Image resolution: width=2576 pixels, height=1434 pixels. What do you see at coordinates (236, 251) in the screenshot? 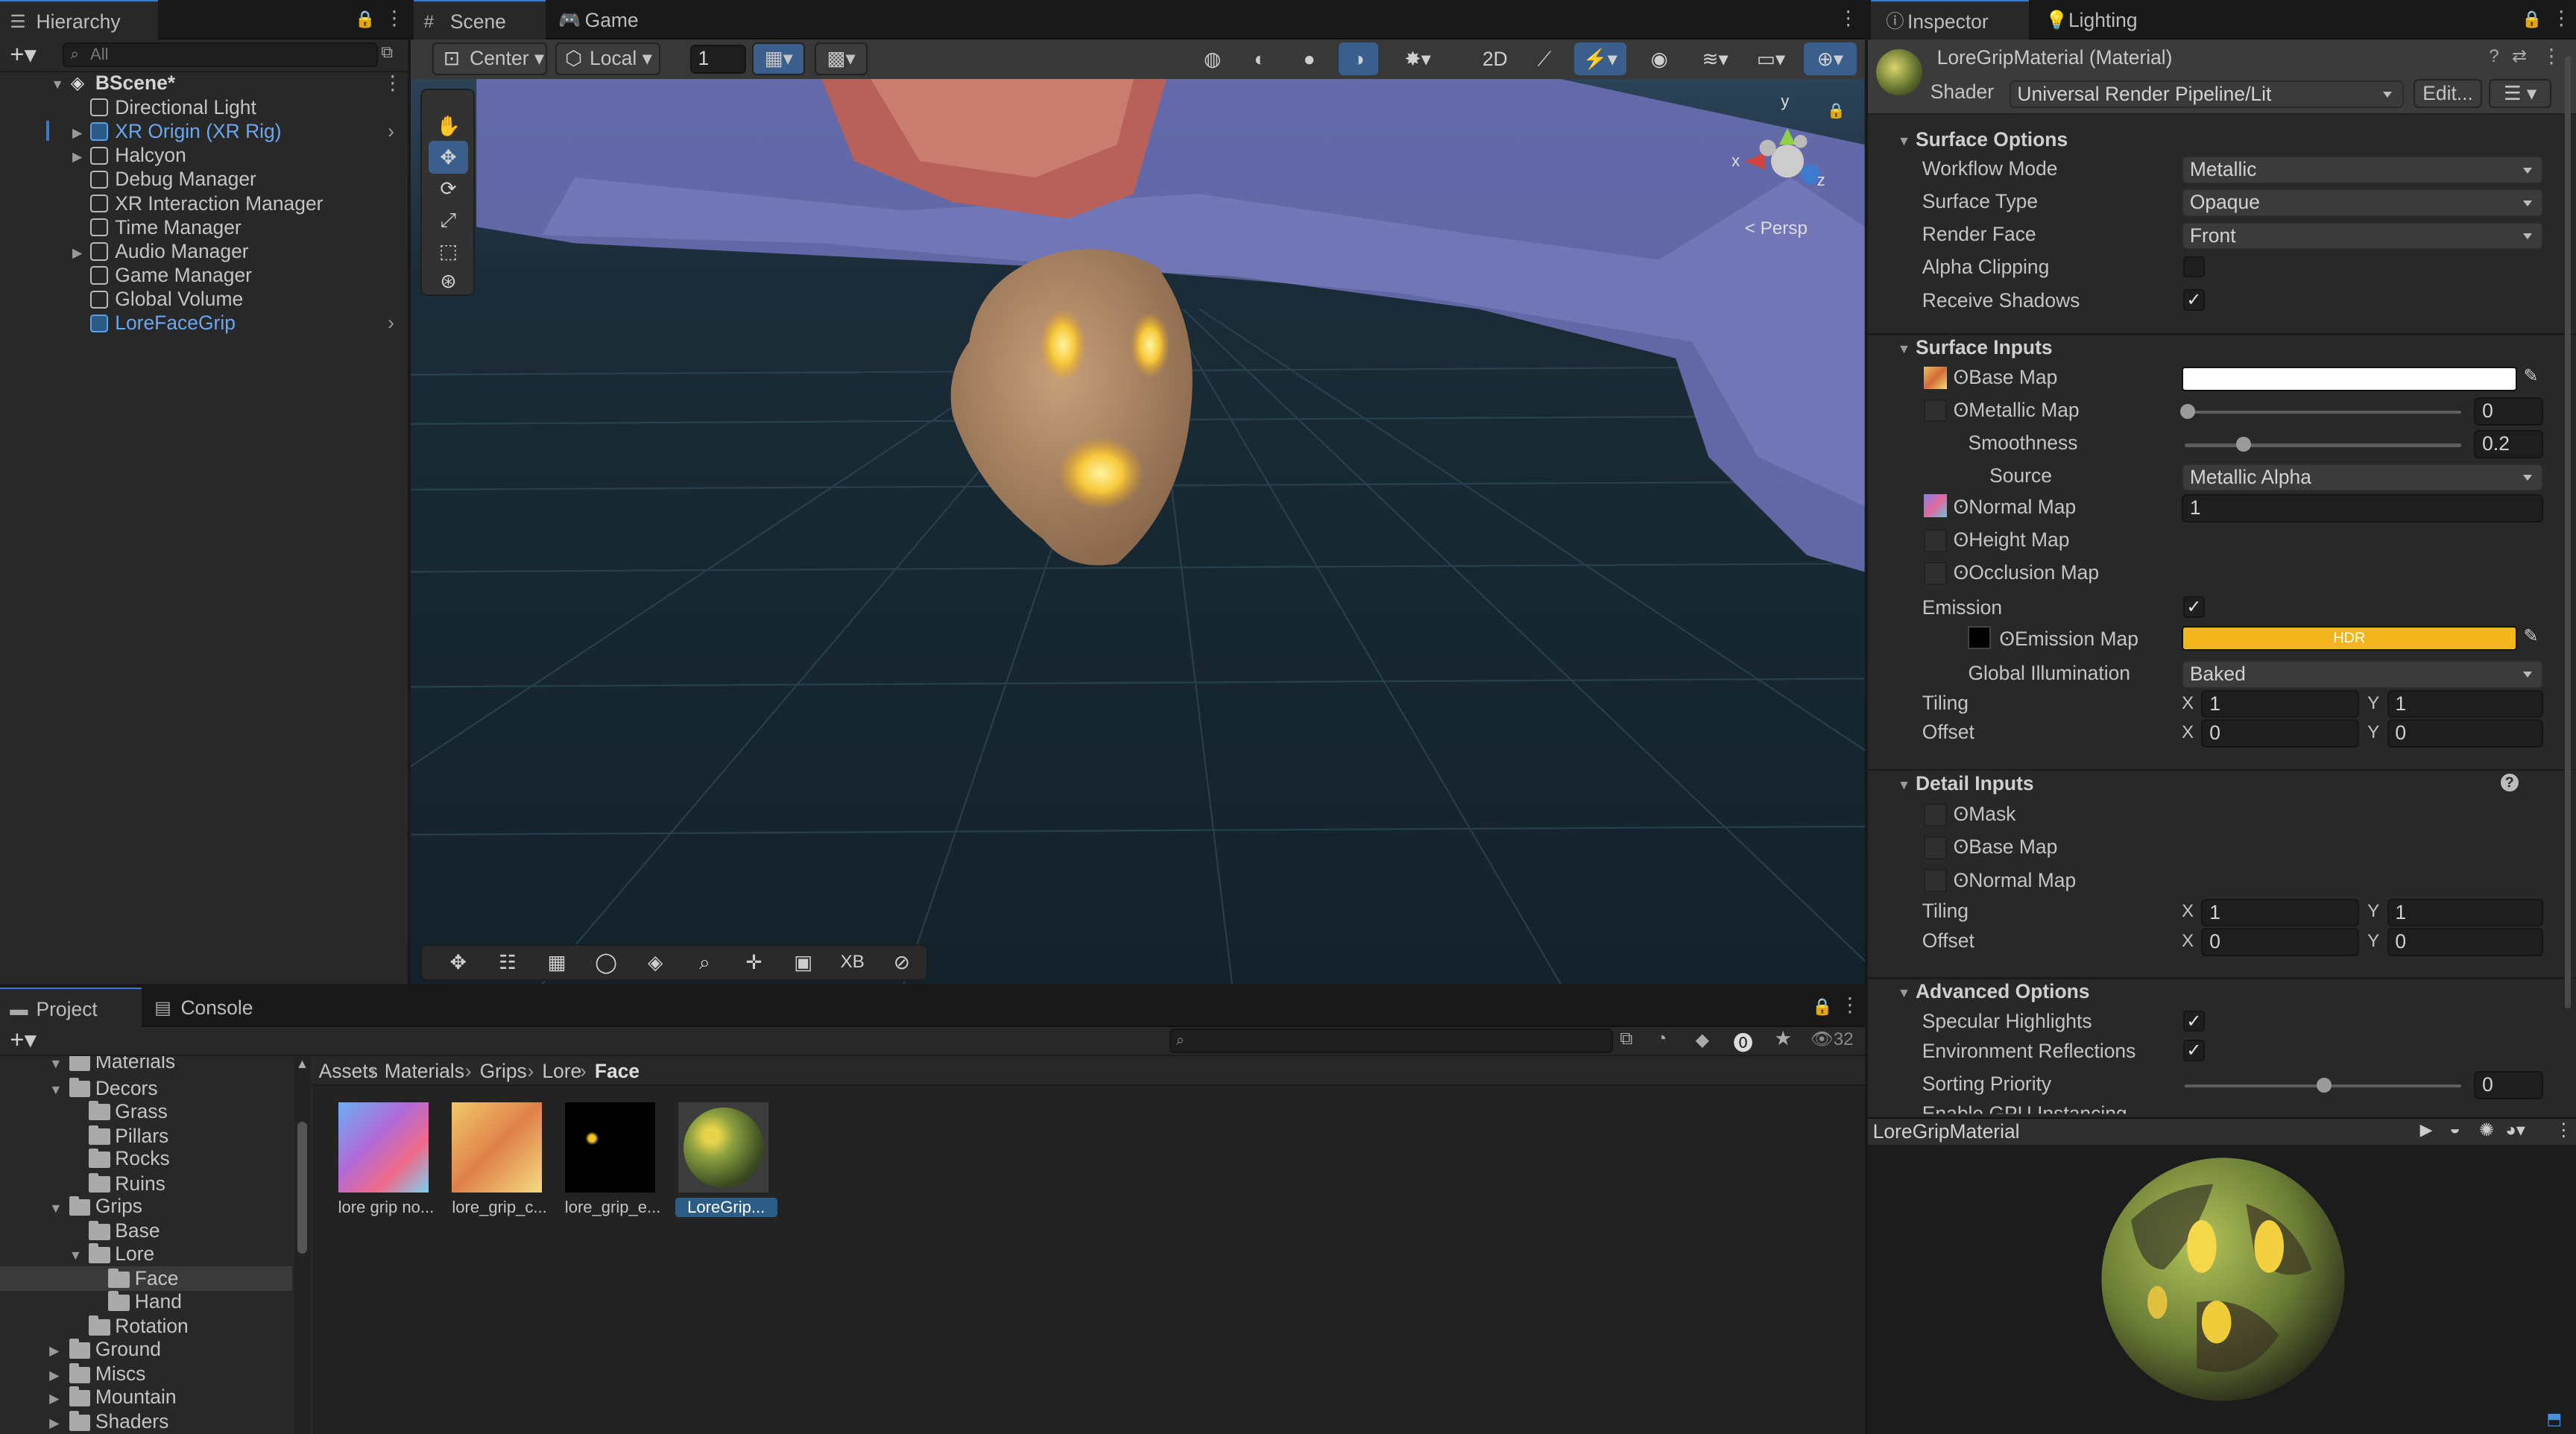
I see `hierarchy-item: ▶ Audio Manager` at bounding box center [236, 251].